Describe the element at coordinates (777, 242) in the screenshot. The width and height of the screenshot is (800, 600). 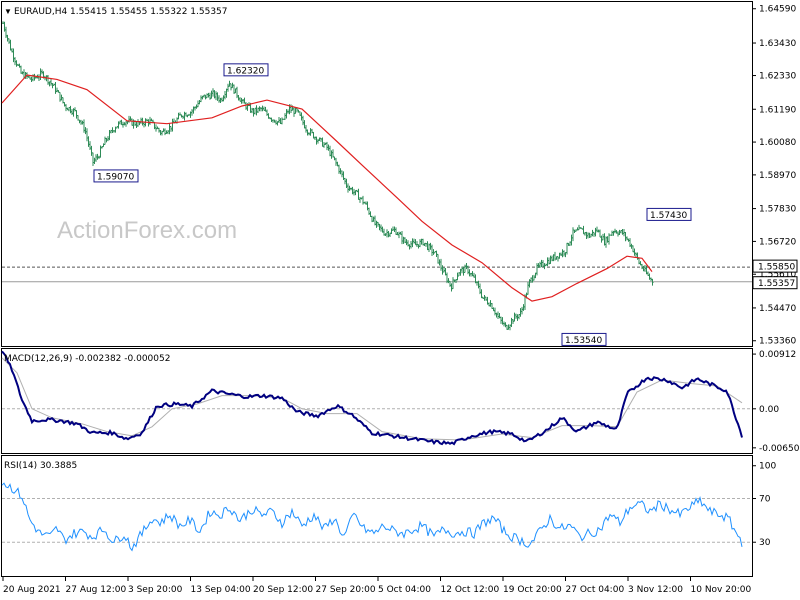
I see `price-axis-tick-label: 1.56720` at that location.